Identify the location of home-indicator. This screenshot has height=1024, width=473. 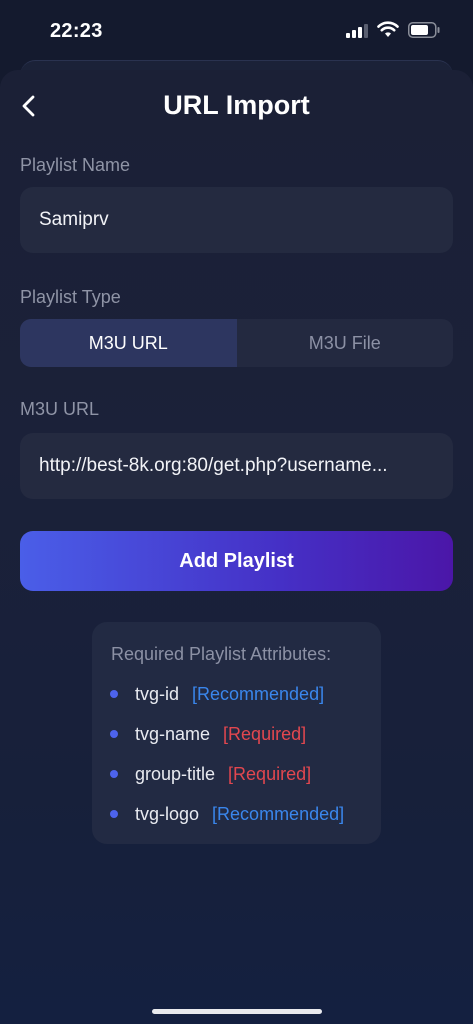
(237, 1011).